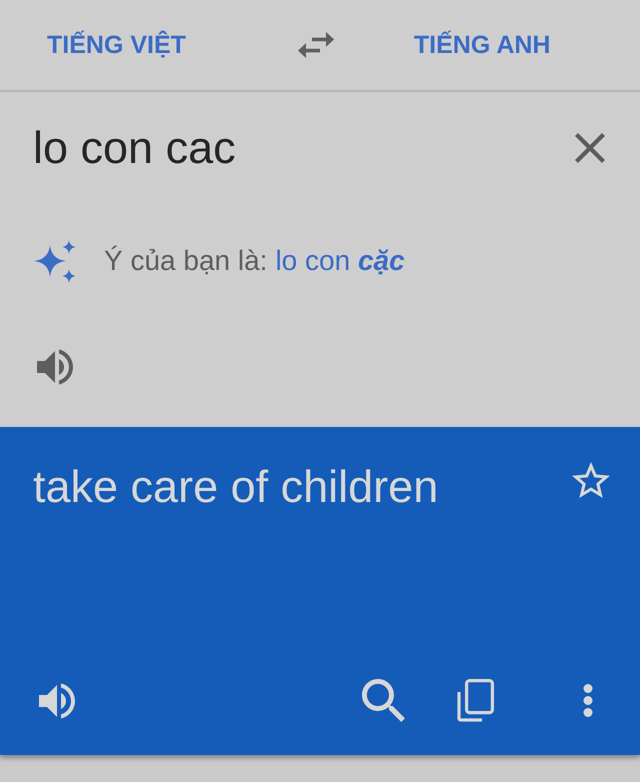 Image resolution: width=640 pixels, height=782 pixels. I want to click on star-icon, so click(591, 480).